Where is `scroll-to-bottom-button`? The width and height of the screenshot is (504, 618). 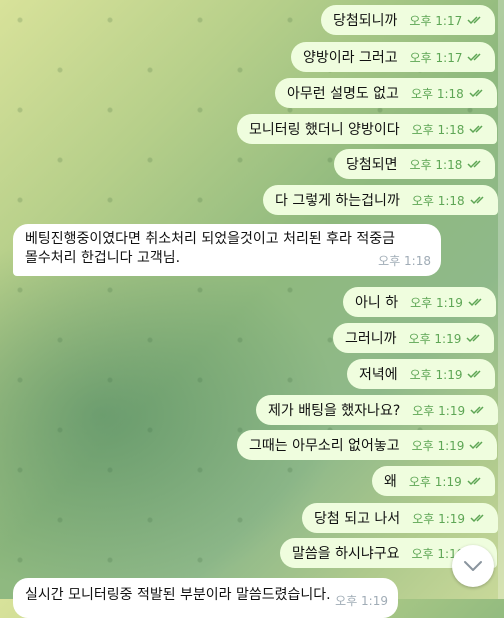 scroll-to-bottom-button is located at coordinates (473, 566).